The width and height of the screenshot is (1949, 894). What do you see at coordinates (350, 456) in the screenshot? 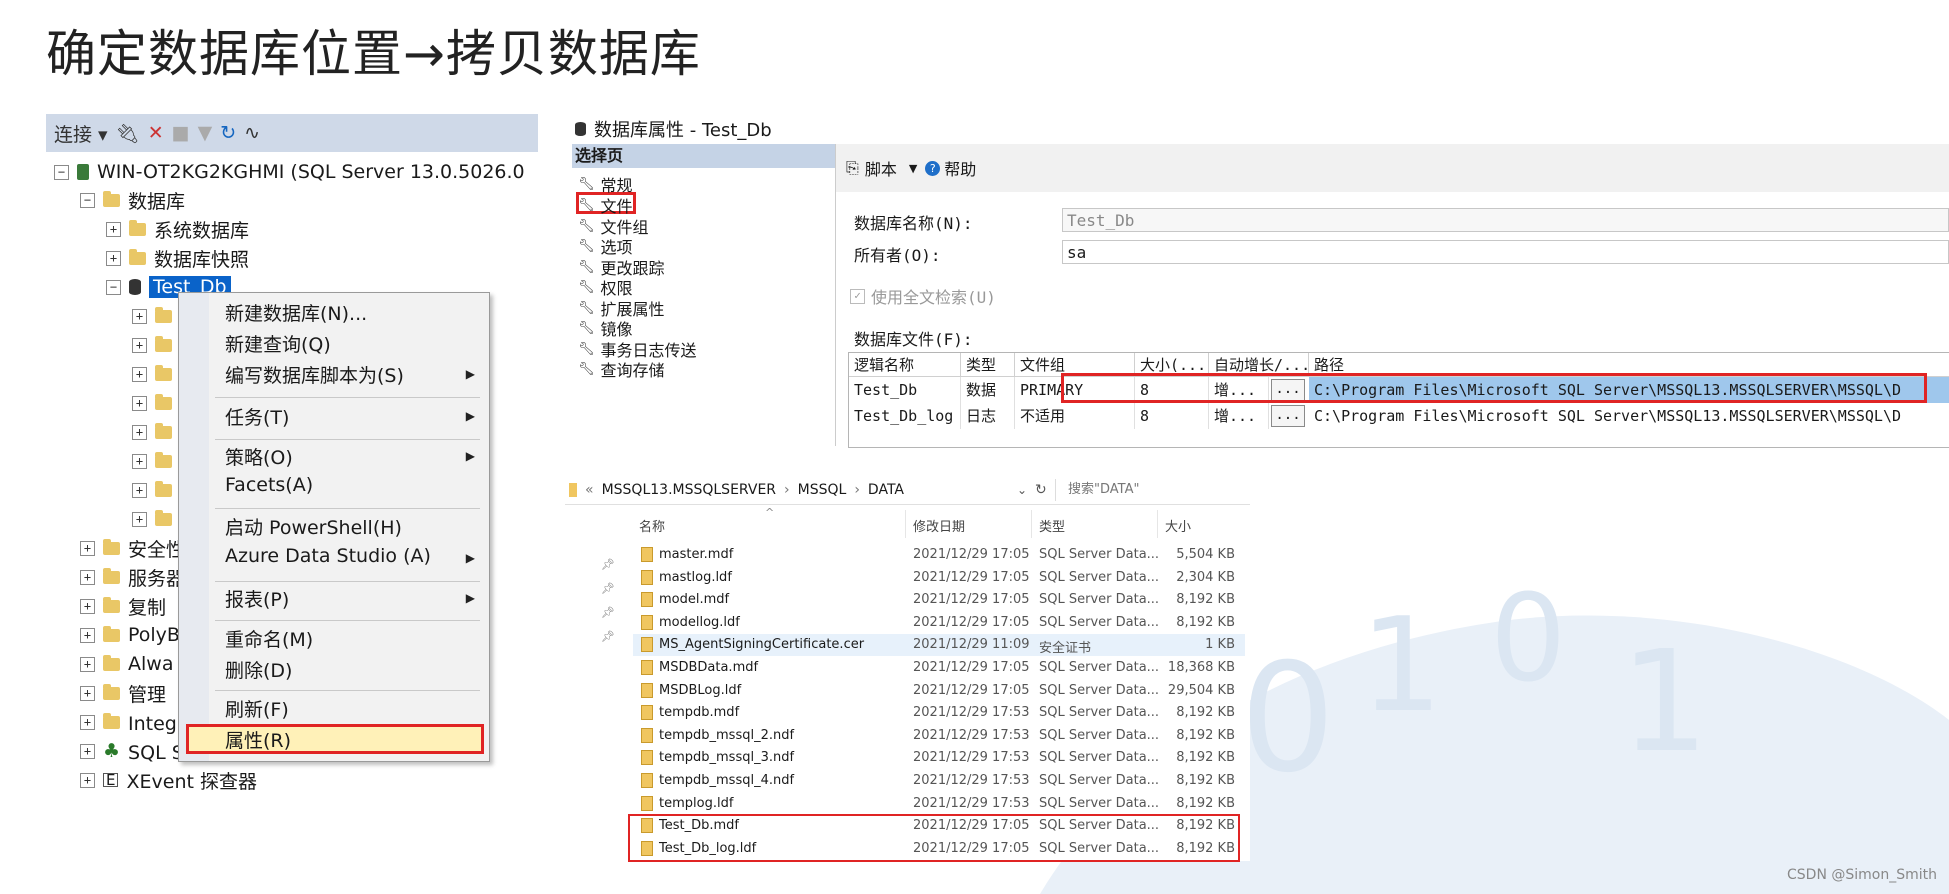
I see `menu-item-policies: 策略(O) ▶` at bounding box center [350, 456].